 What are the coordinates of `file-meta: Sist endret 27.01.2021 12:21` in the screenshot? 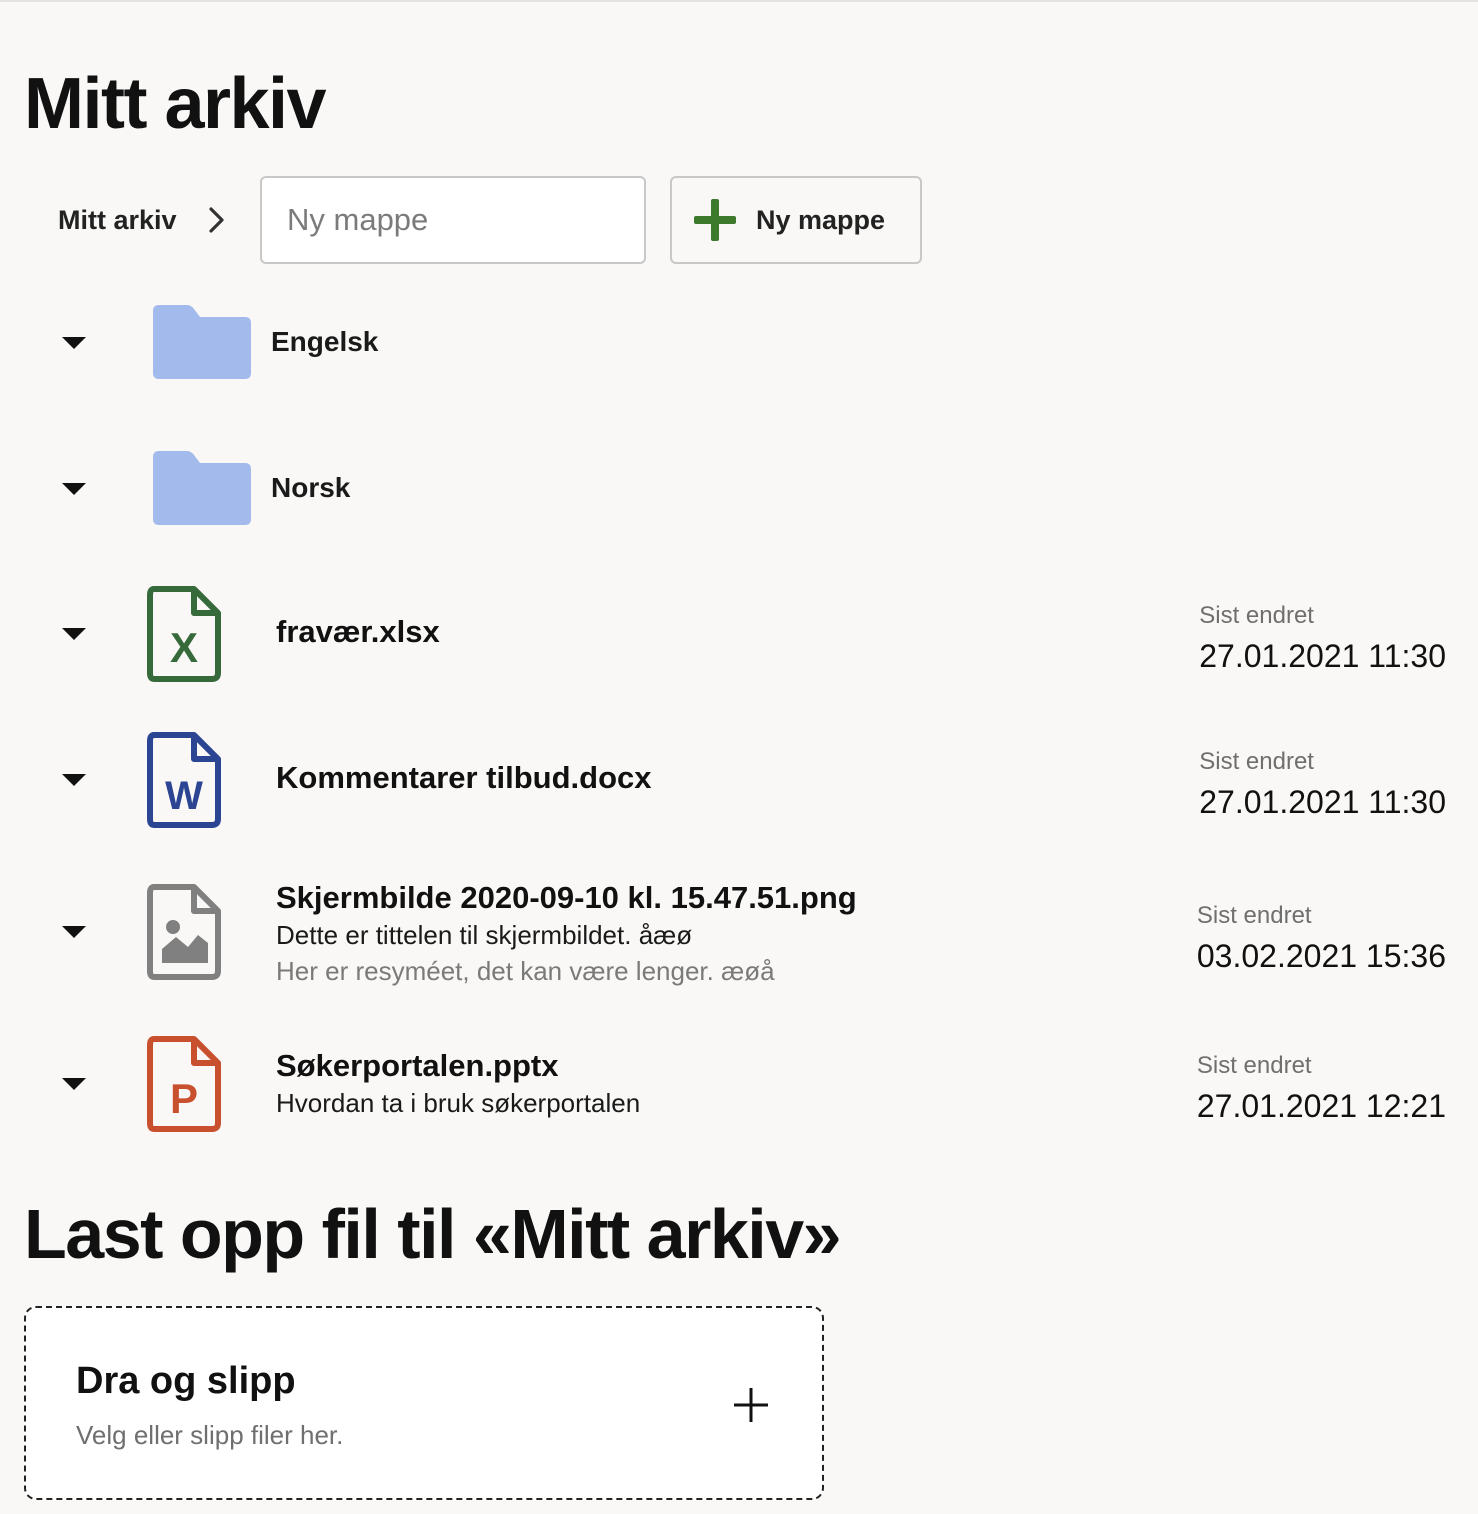 It's located at (1321, 1090).